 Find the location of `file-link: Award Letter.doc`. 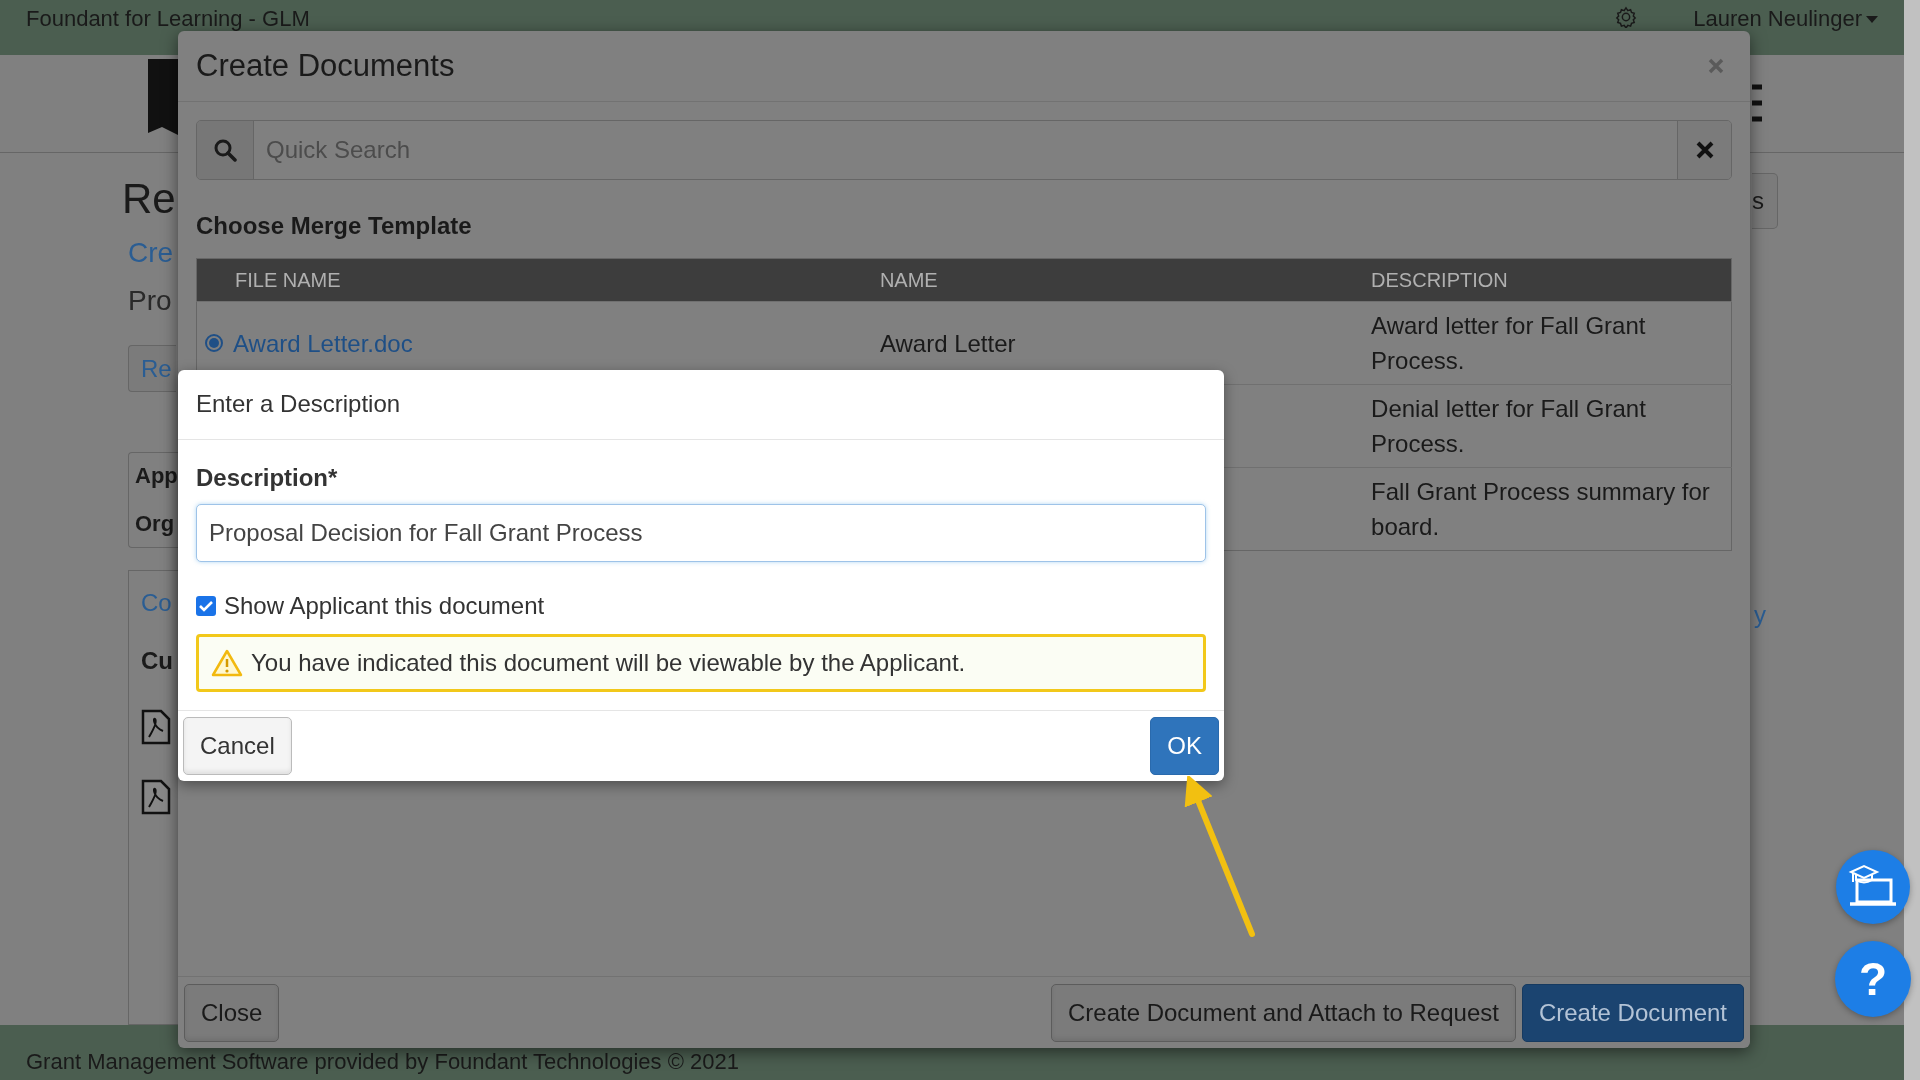

file-link: Award Letter.doc is located at coordinates (323, 343).